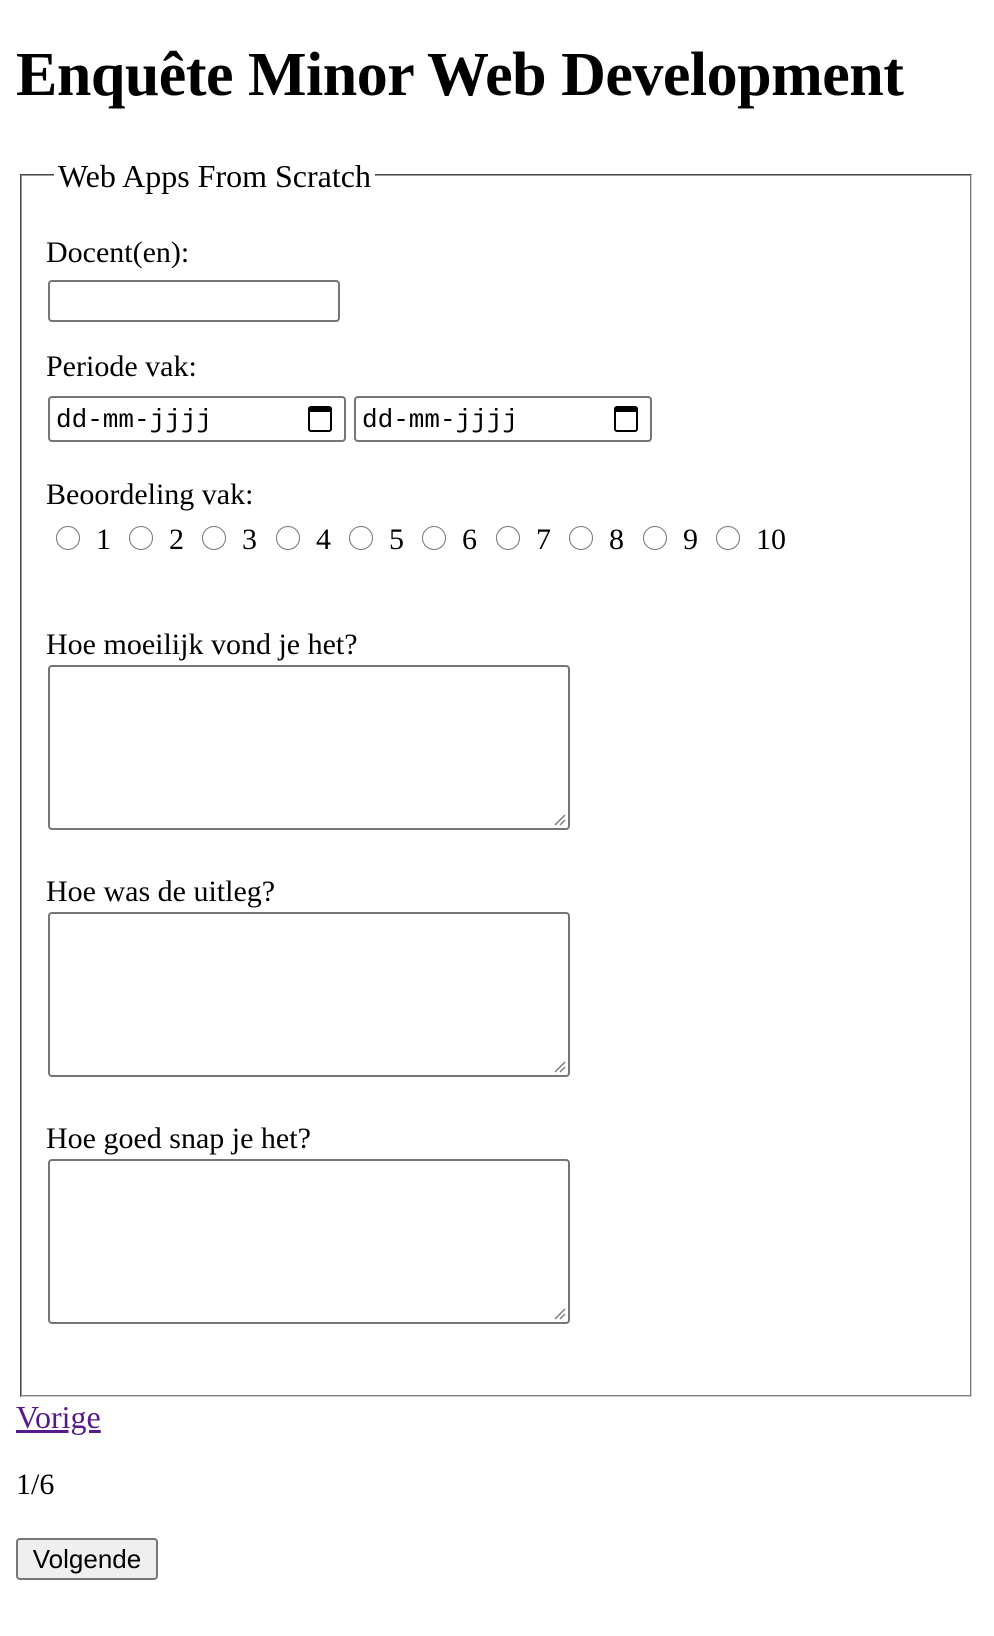 Image resolution: width=994 pixels, height=1636 pixels. I want to click on understanding-question-label: Hoe goed snap je het?, so click(178, 1138).